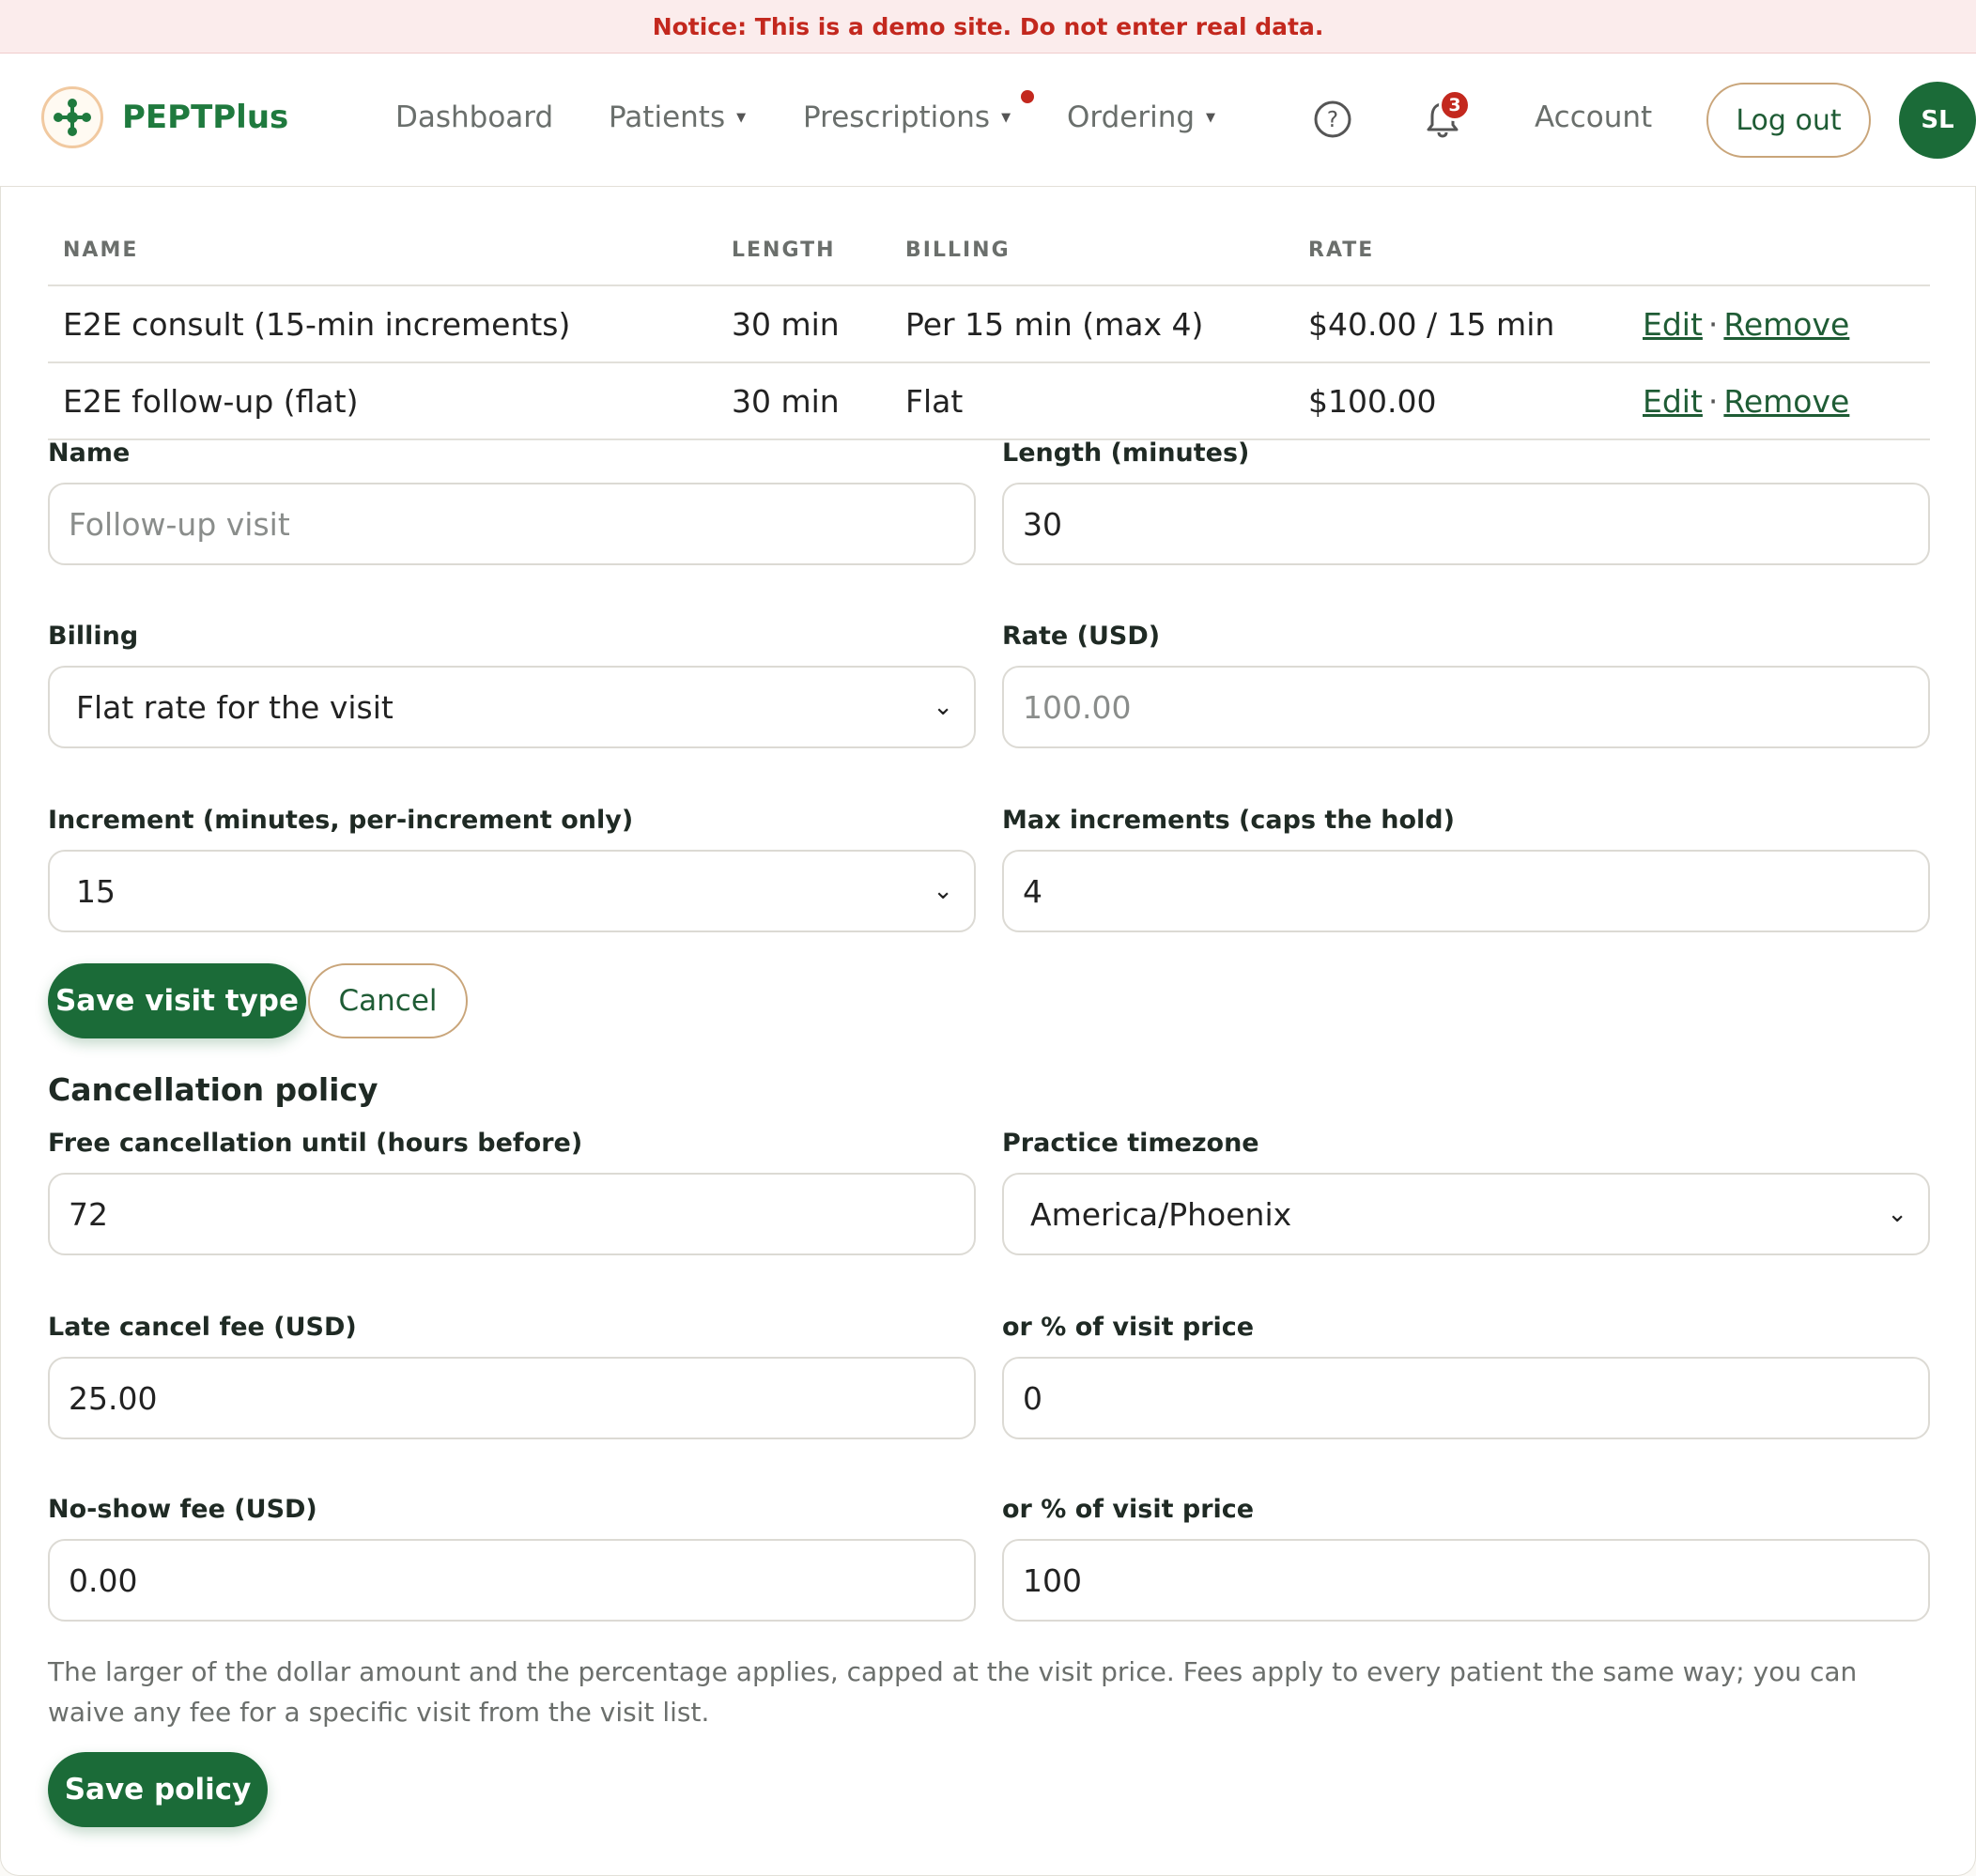  I want to click on nav-patients-label: Patients, so click(667, 117).